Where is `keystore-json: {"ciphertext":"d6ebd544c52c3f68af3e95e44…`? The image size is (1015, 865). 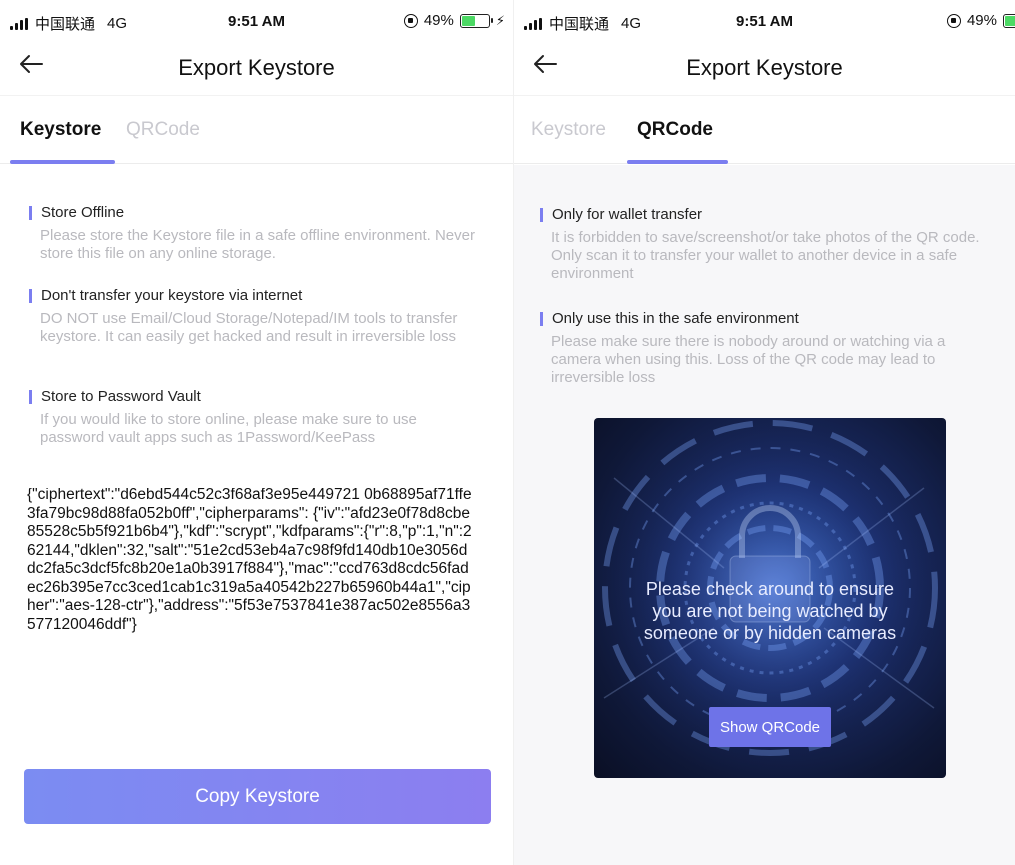 keystore-json: {"ciphertext":"d6ebd544c52c3f68af3e95e44… is located at coordinates (256, 561).